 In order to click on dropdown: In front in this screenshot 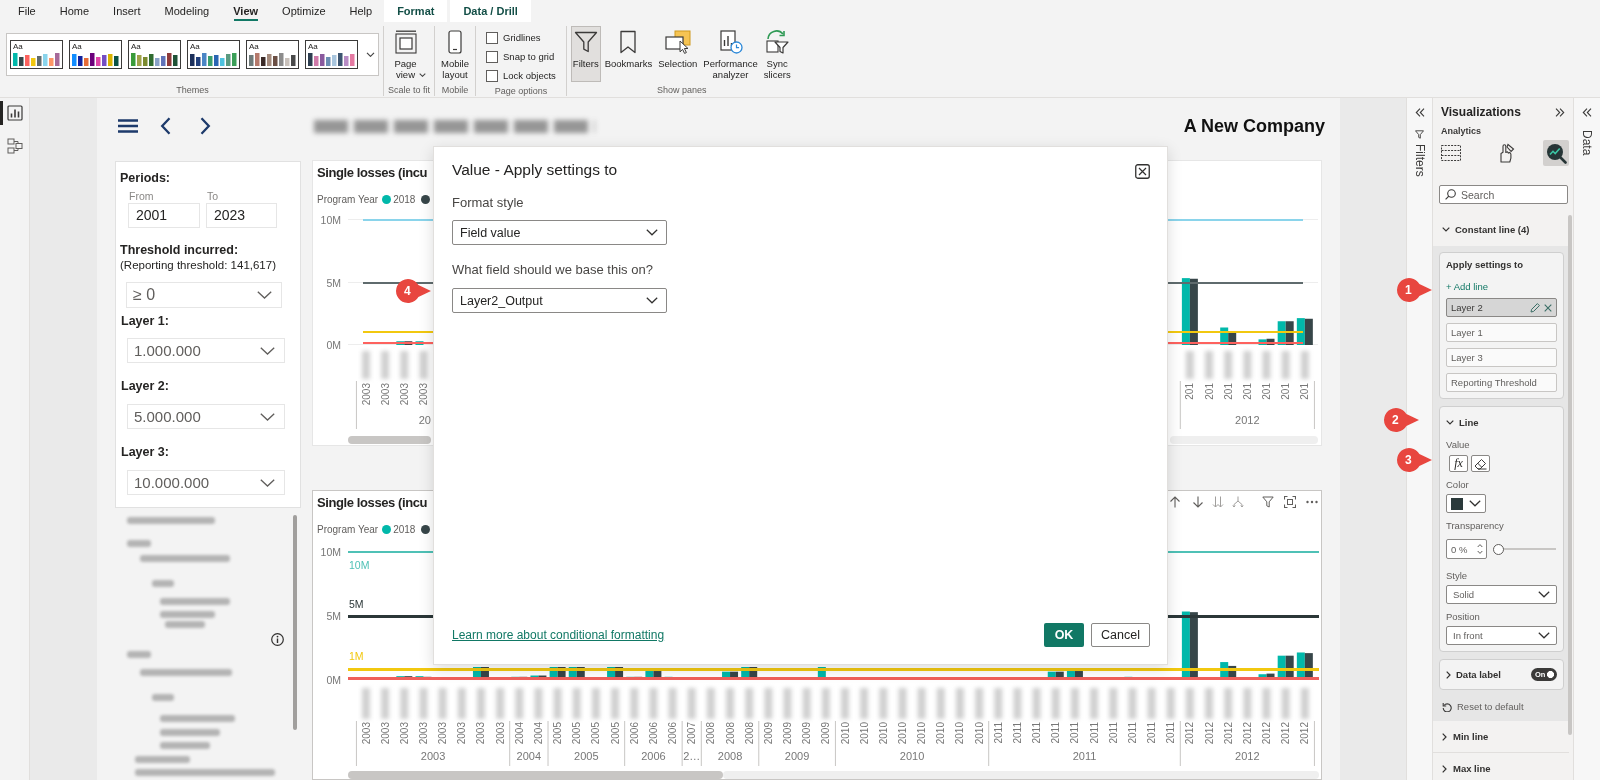, I will do `click(1501, 635)`.